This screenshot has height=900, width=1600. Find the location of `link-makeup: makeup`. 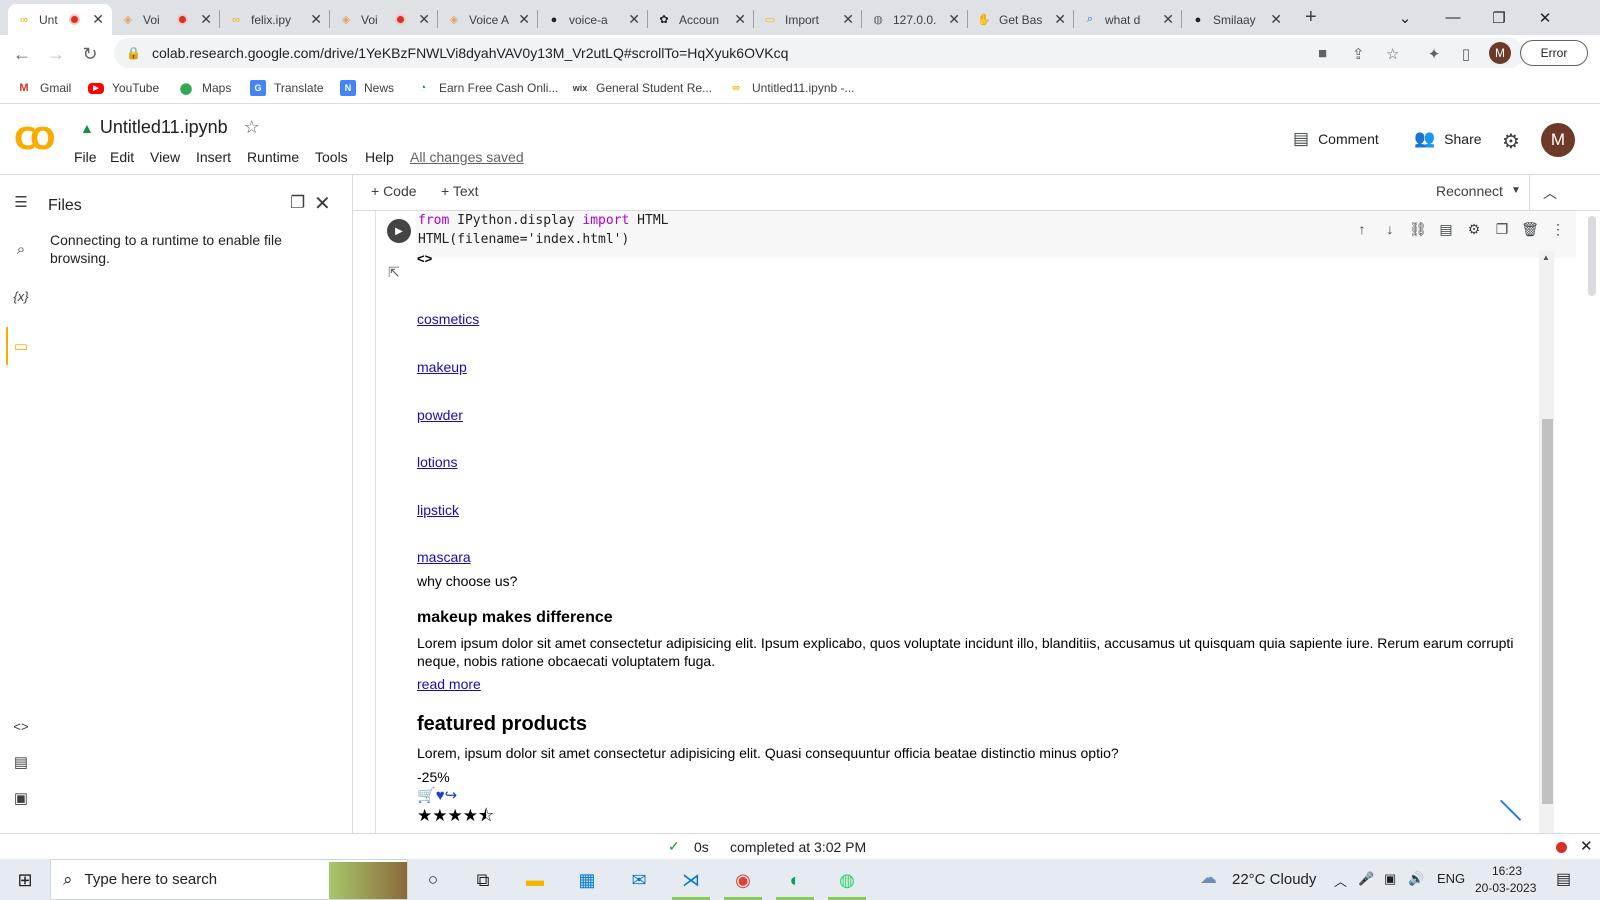

link-makeup: makeup is located at coordinates (442, 367).